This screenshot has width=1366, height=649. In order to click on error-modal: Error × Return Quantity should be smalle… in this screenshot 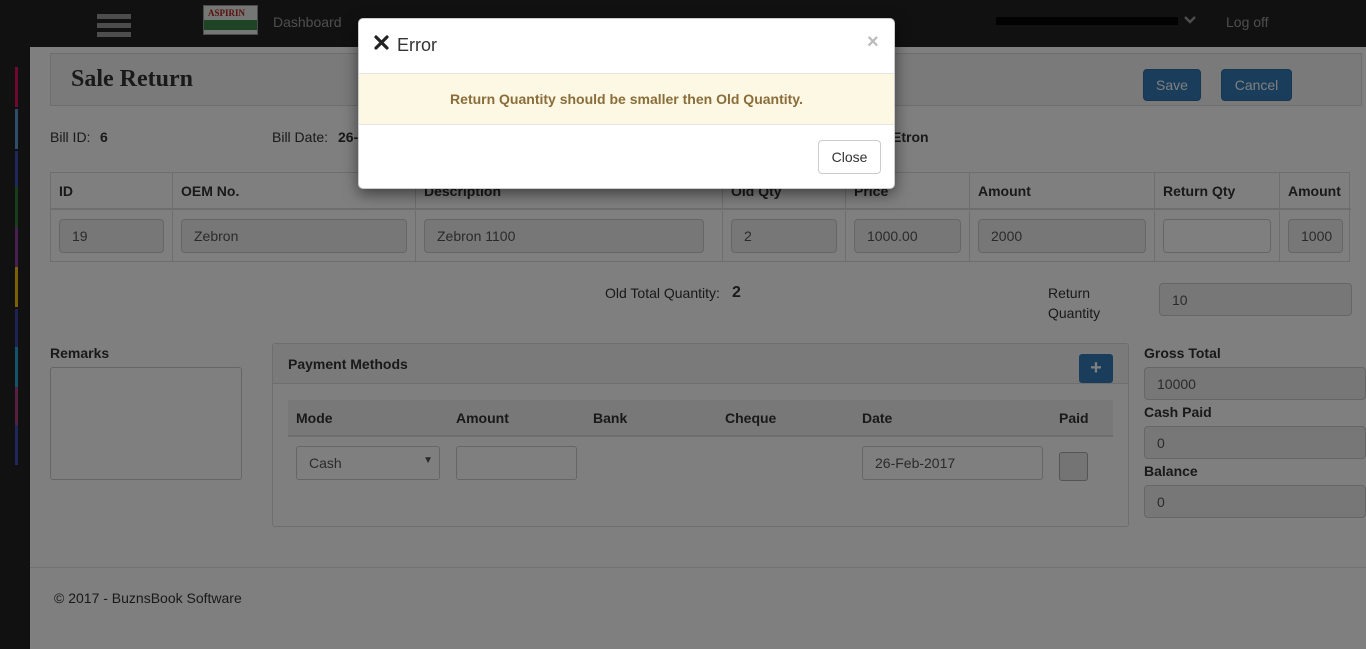, I will do `click(626, 103)`.